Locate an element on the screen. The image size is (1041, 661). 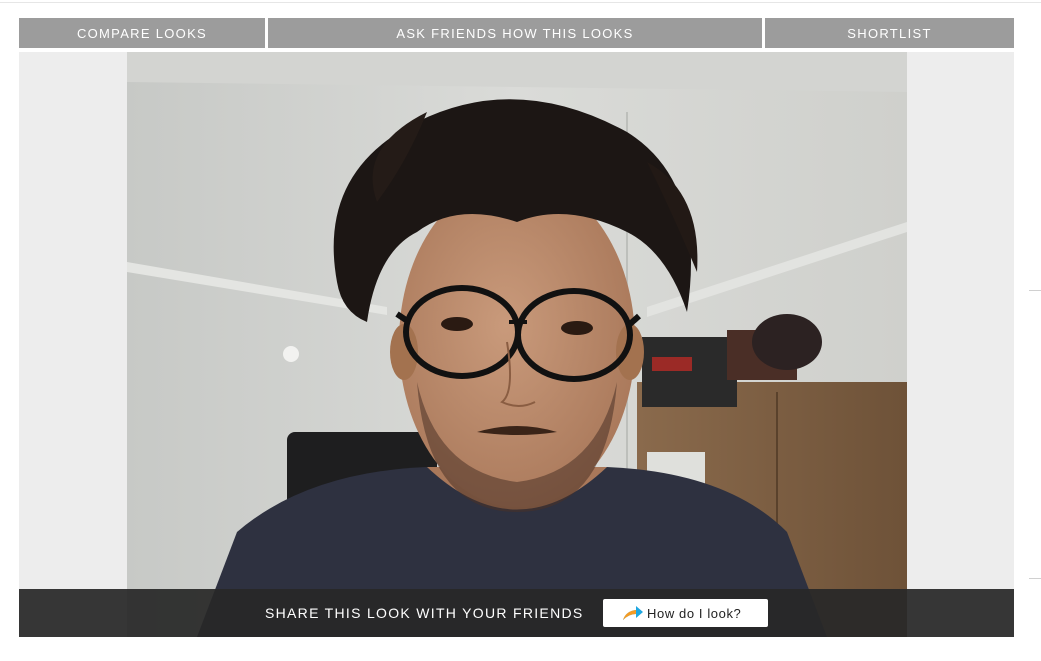
shortlist-button: SHORTLIST is located at coordinates (889, 33).